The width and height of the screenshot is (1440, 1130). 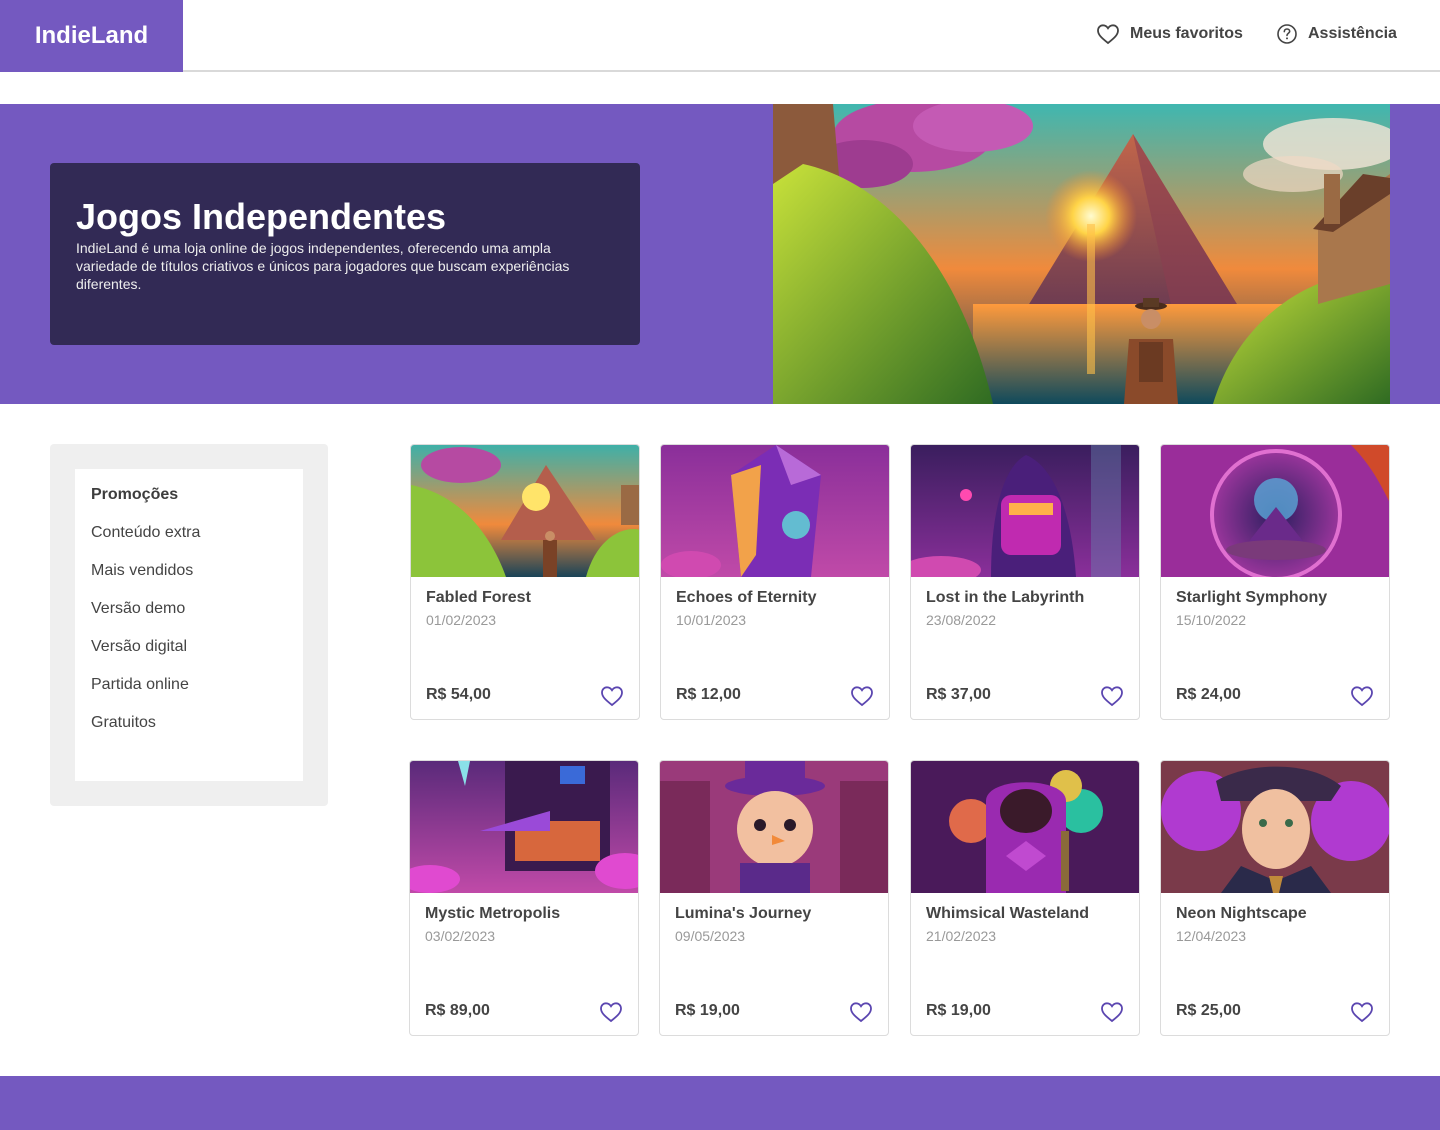 What do you see at coordinates (189, 656) in the screenshot?
I see `sidebar-item-versao-digital: Versão digital` at bounding box center [189, 656].